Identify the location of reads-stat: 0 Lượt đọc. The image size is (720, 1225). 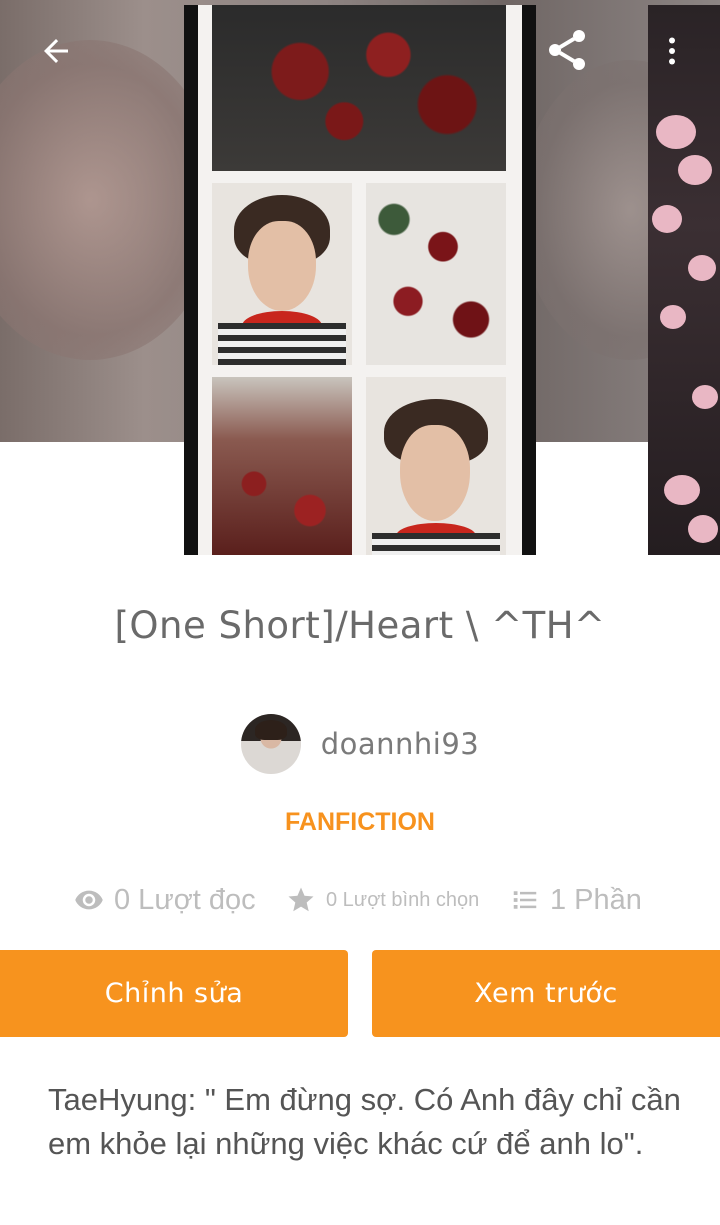
(165, 900).